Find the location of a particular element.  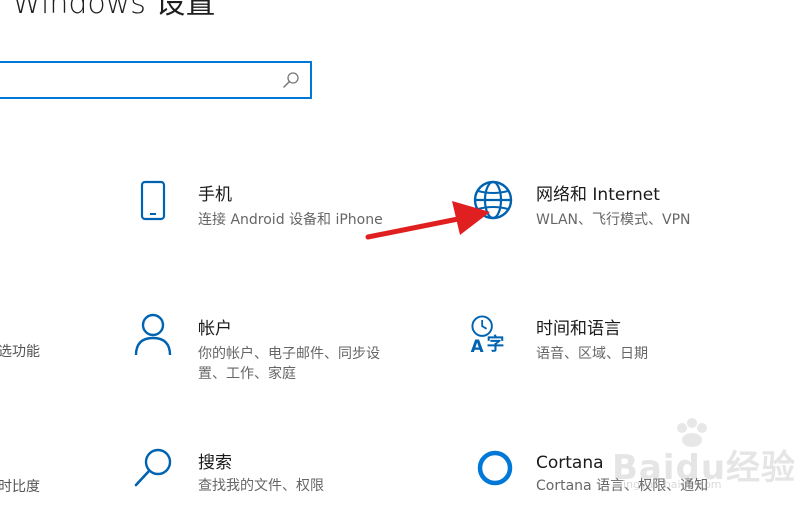

tile-desc-search: 查找我的文件、权限 is located at coordinates (261, 486).